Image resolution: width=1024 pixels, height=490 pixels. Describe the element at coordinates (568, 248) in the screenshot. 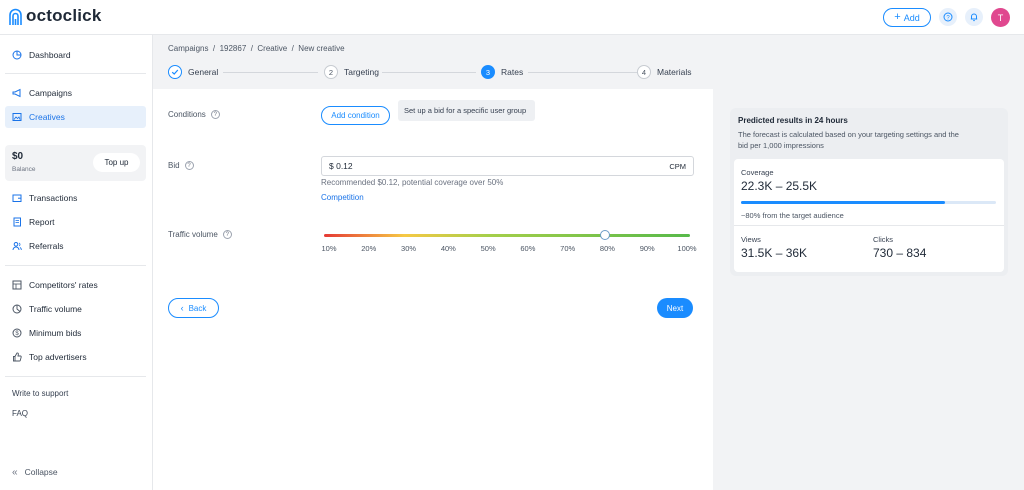

I see `slider-tick-label: 70%` at that location.